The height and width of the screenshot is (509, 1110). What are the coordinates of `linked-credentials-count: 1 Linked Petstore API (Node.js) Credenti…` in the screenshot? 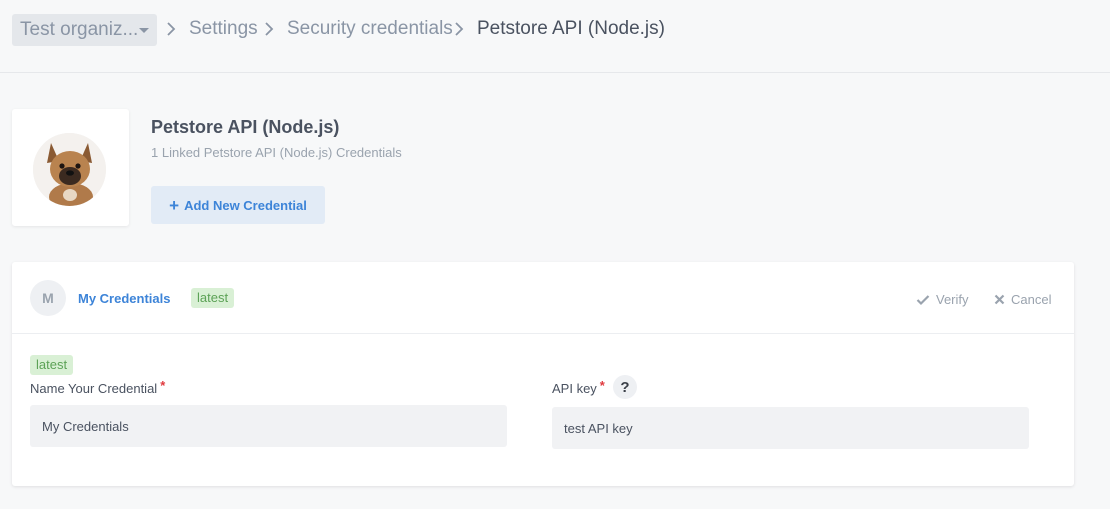 It's located at (276, 152).